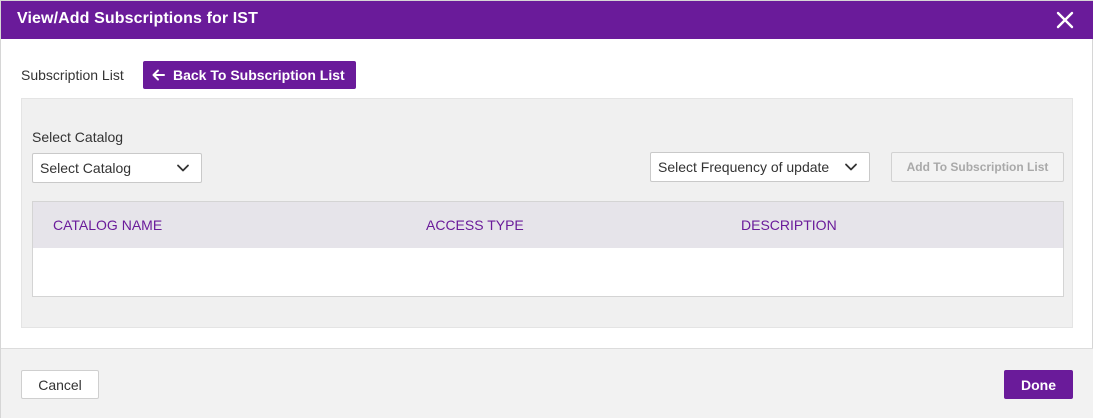  Describe the element at coordinates (744, 167) in the screenshot. I see `frequency-select-value: Select Frequency of update` at that location.